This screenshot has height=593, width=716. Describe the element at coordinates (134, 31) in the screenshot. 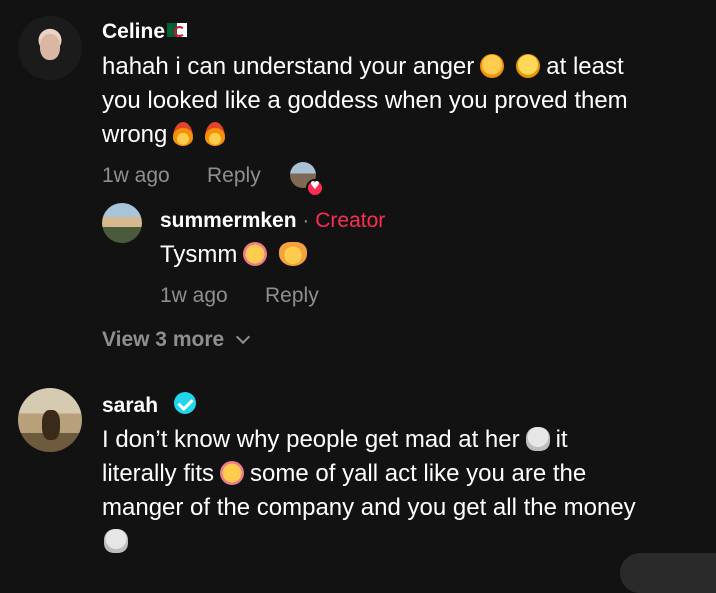

I see `username-text: Celine` at that location.